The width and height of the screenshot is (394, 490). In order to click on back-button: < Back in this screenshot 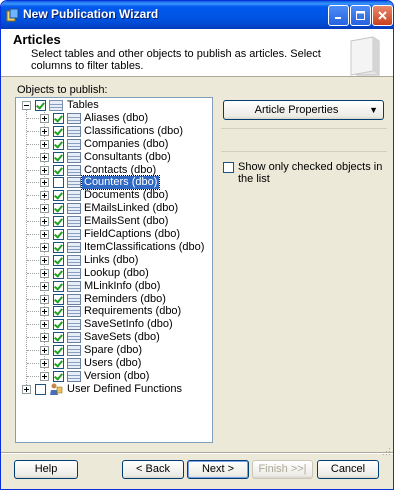, I will do `click(153, 469)`.